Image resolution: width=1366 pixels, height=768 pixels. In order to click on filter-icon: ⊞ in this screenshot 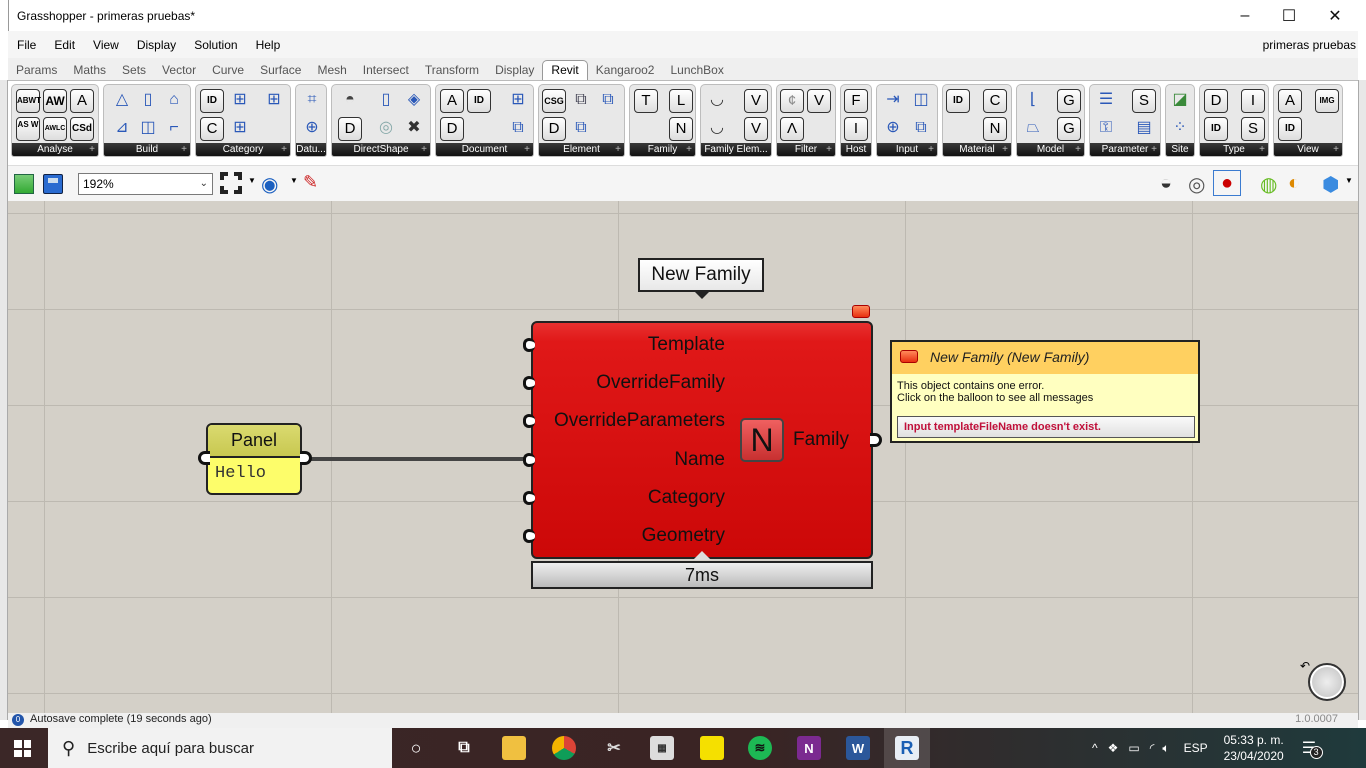, I will do `click(518, 101)`.